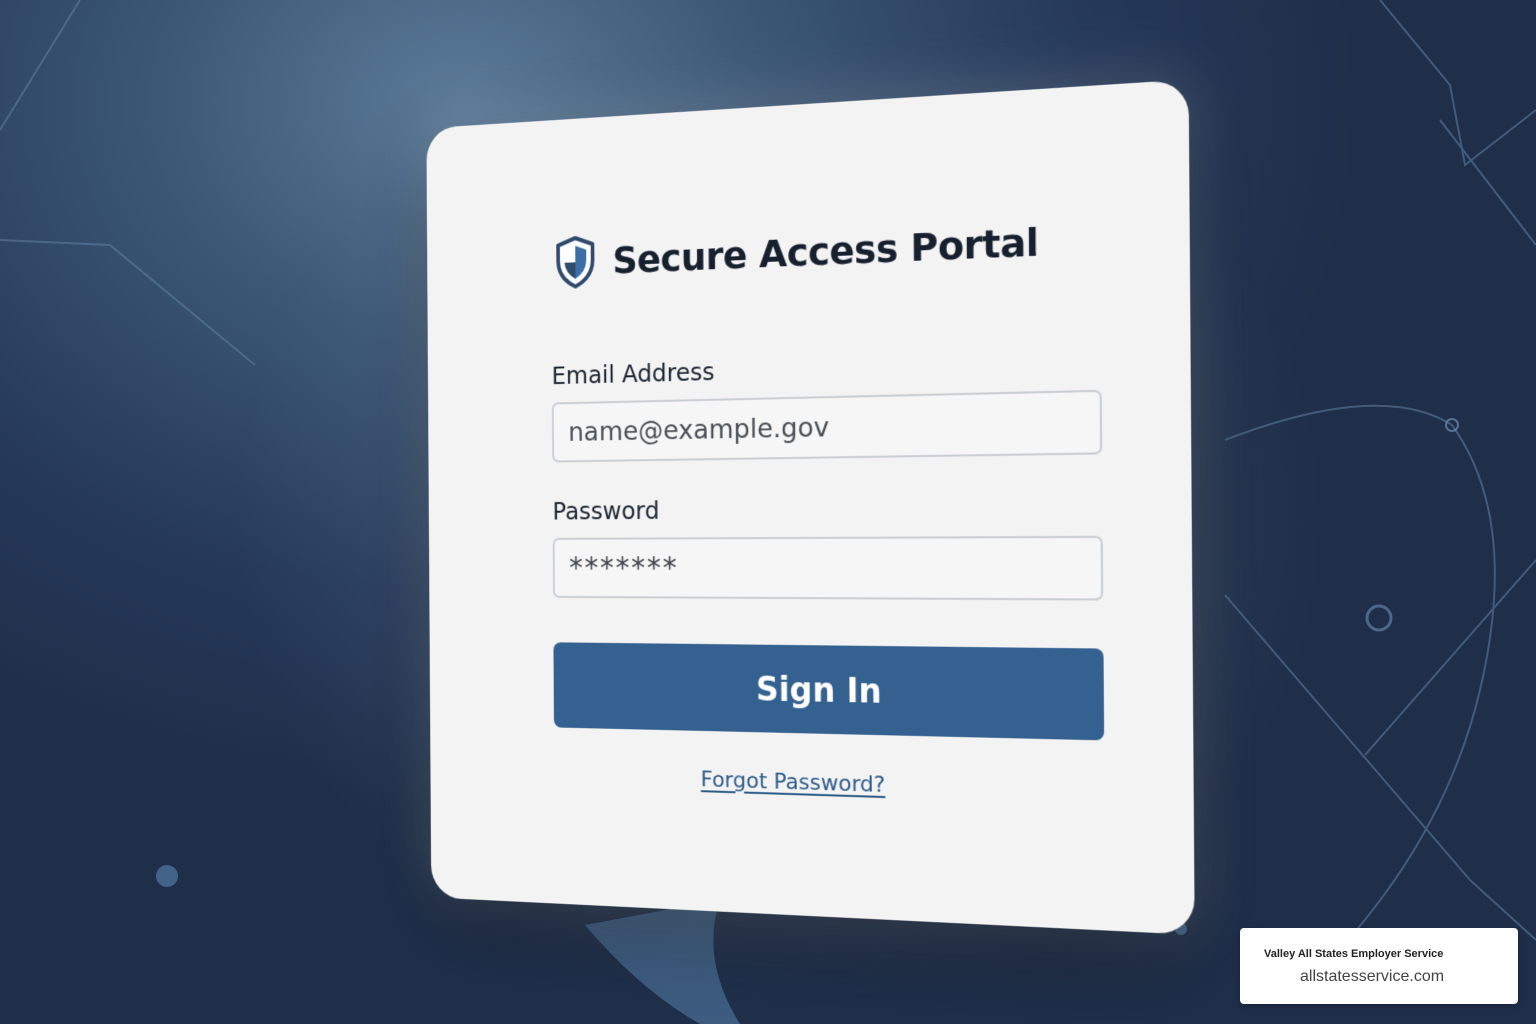 This screenshot has height=1024, width=1536. What do you see at coordinates (1354, 954) in the screenshot?
I see `company-name: Valley All States Employer Service` at bounding box center [1354, 954].